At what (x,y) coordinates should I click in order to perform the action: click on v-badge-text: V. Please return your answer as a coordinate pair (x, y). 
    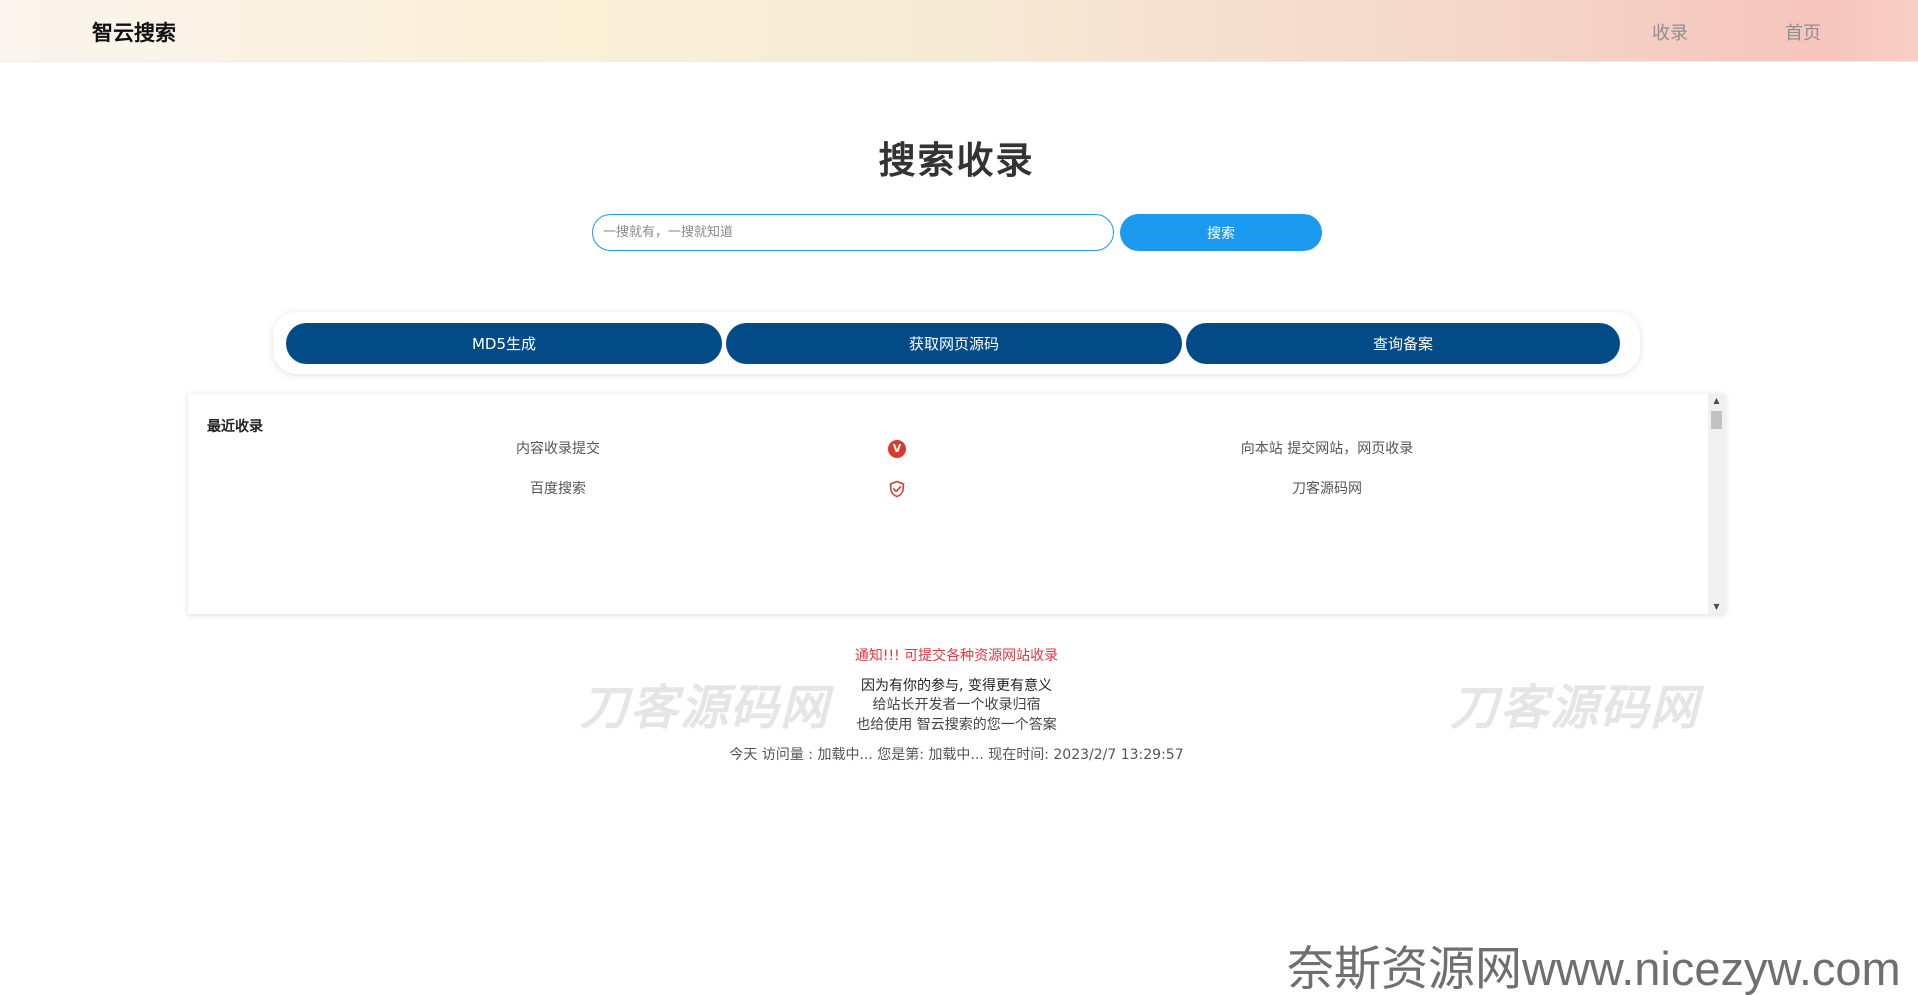
    Looking at the image, I should click on (897, 449).